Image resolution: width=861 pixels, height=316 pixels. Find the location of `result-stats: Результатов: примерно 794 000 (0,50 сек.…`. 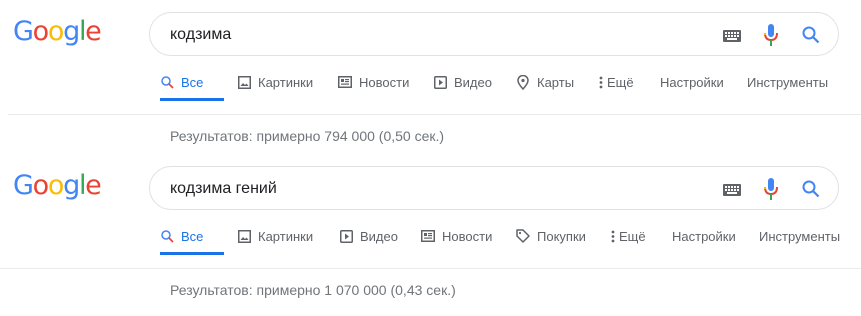

result-stats: Результатов: примерно 794 000 (0,50 сек.… is located at coordinates (307, 136).